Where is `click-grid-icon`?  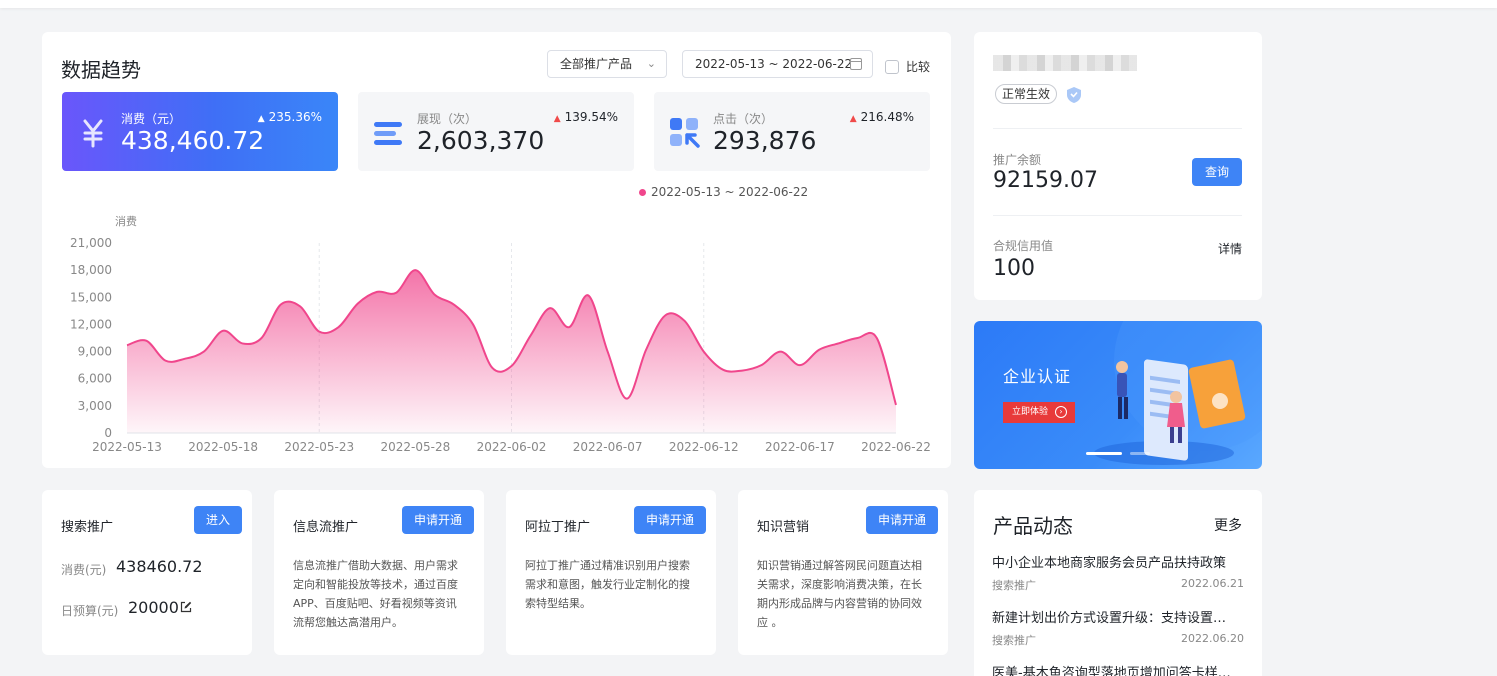 click-grid-icon is located at coordinates (685, 133).